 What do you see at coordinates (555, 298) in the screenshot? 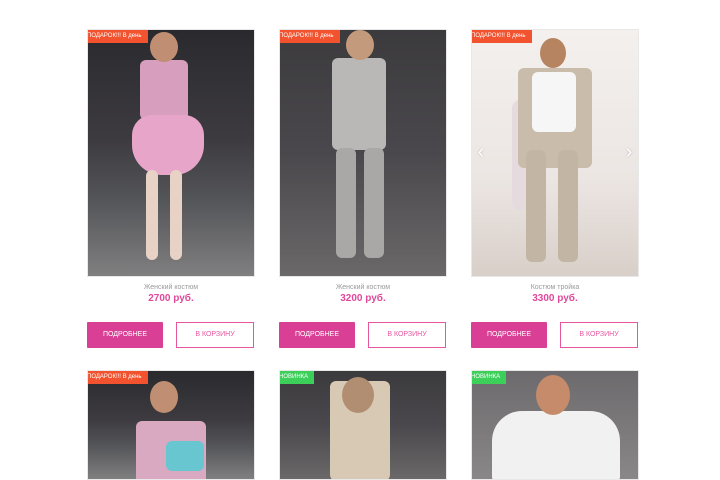
I see `product-price: 3300 руб.` at bounding box center [555, 298].